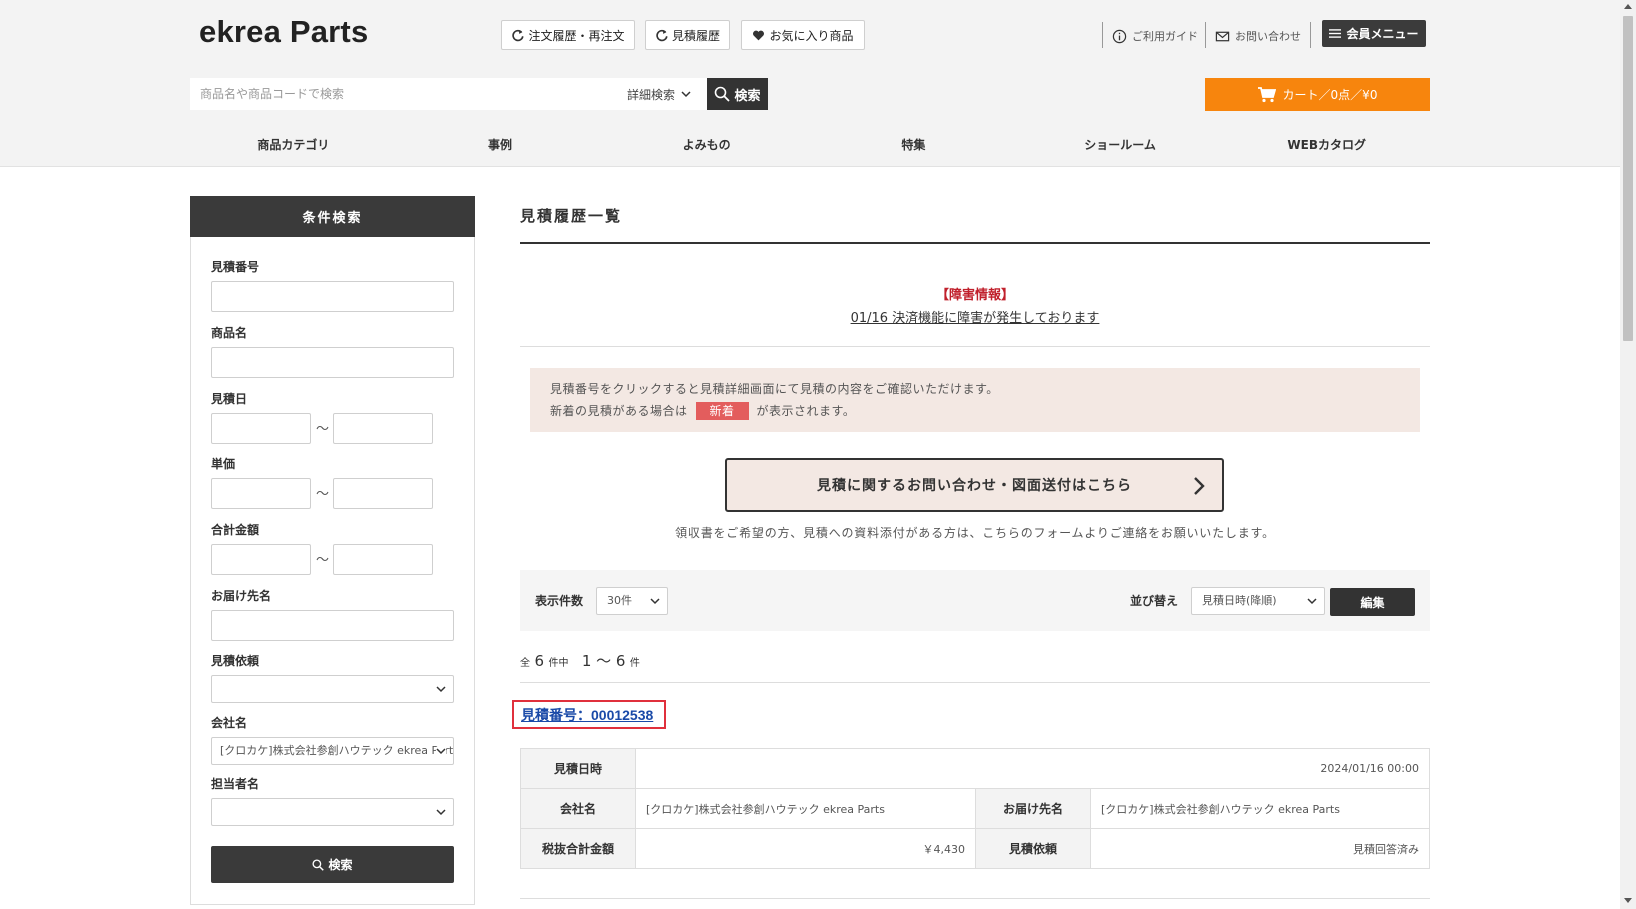 This screenshot has width=1636, height=909. What do you see at coordinates (975, 411) in the screenshot?
I see `notice-line-2: 新着の見積がある場合は 新着 が表示されます。` at bounding box center [975, 411].